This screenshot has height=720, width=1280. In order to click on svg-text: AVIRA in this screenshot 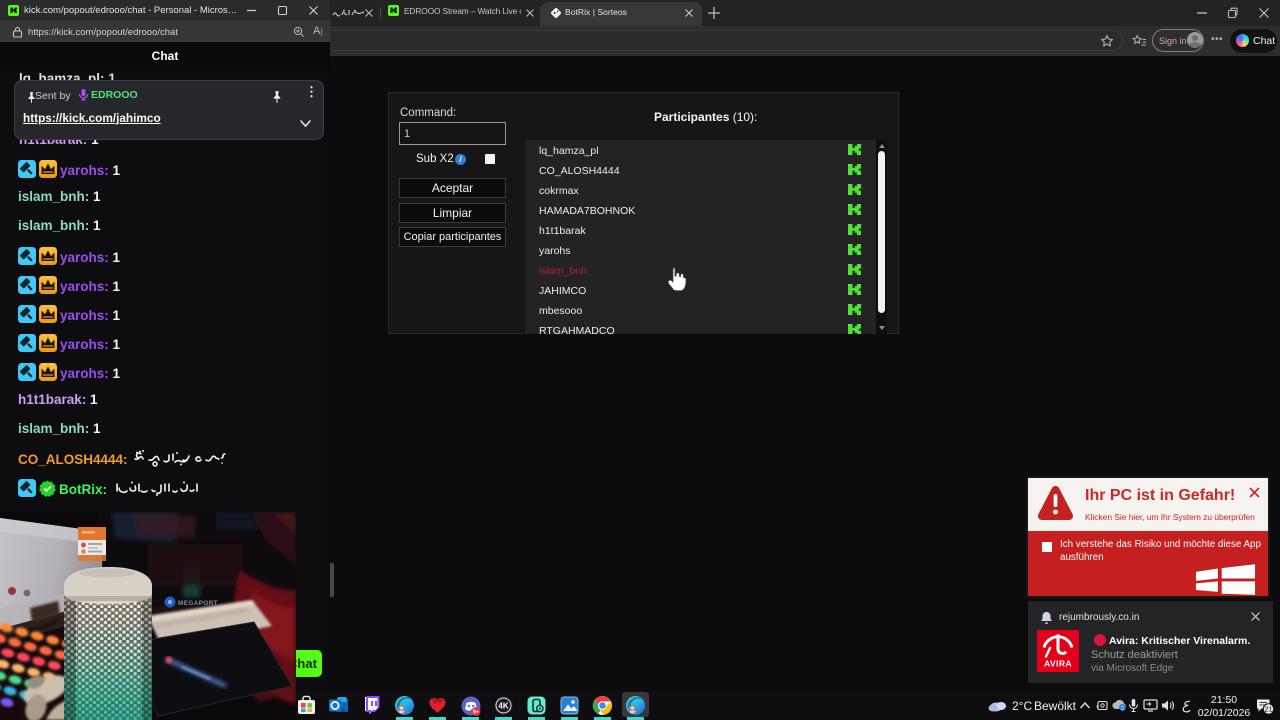, I will do `click(1058, 664)`.